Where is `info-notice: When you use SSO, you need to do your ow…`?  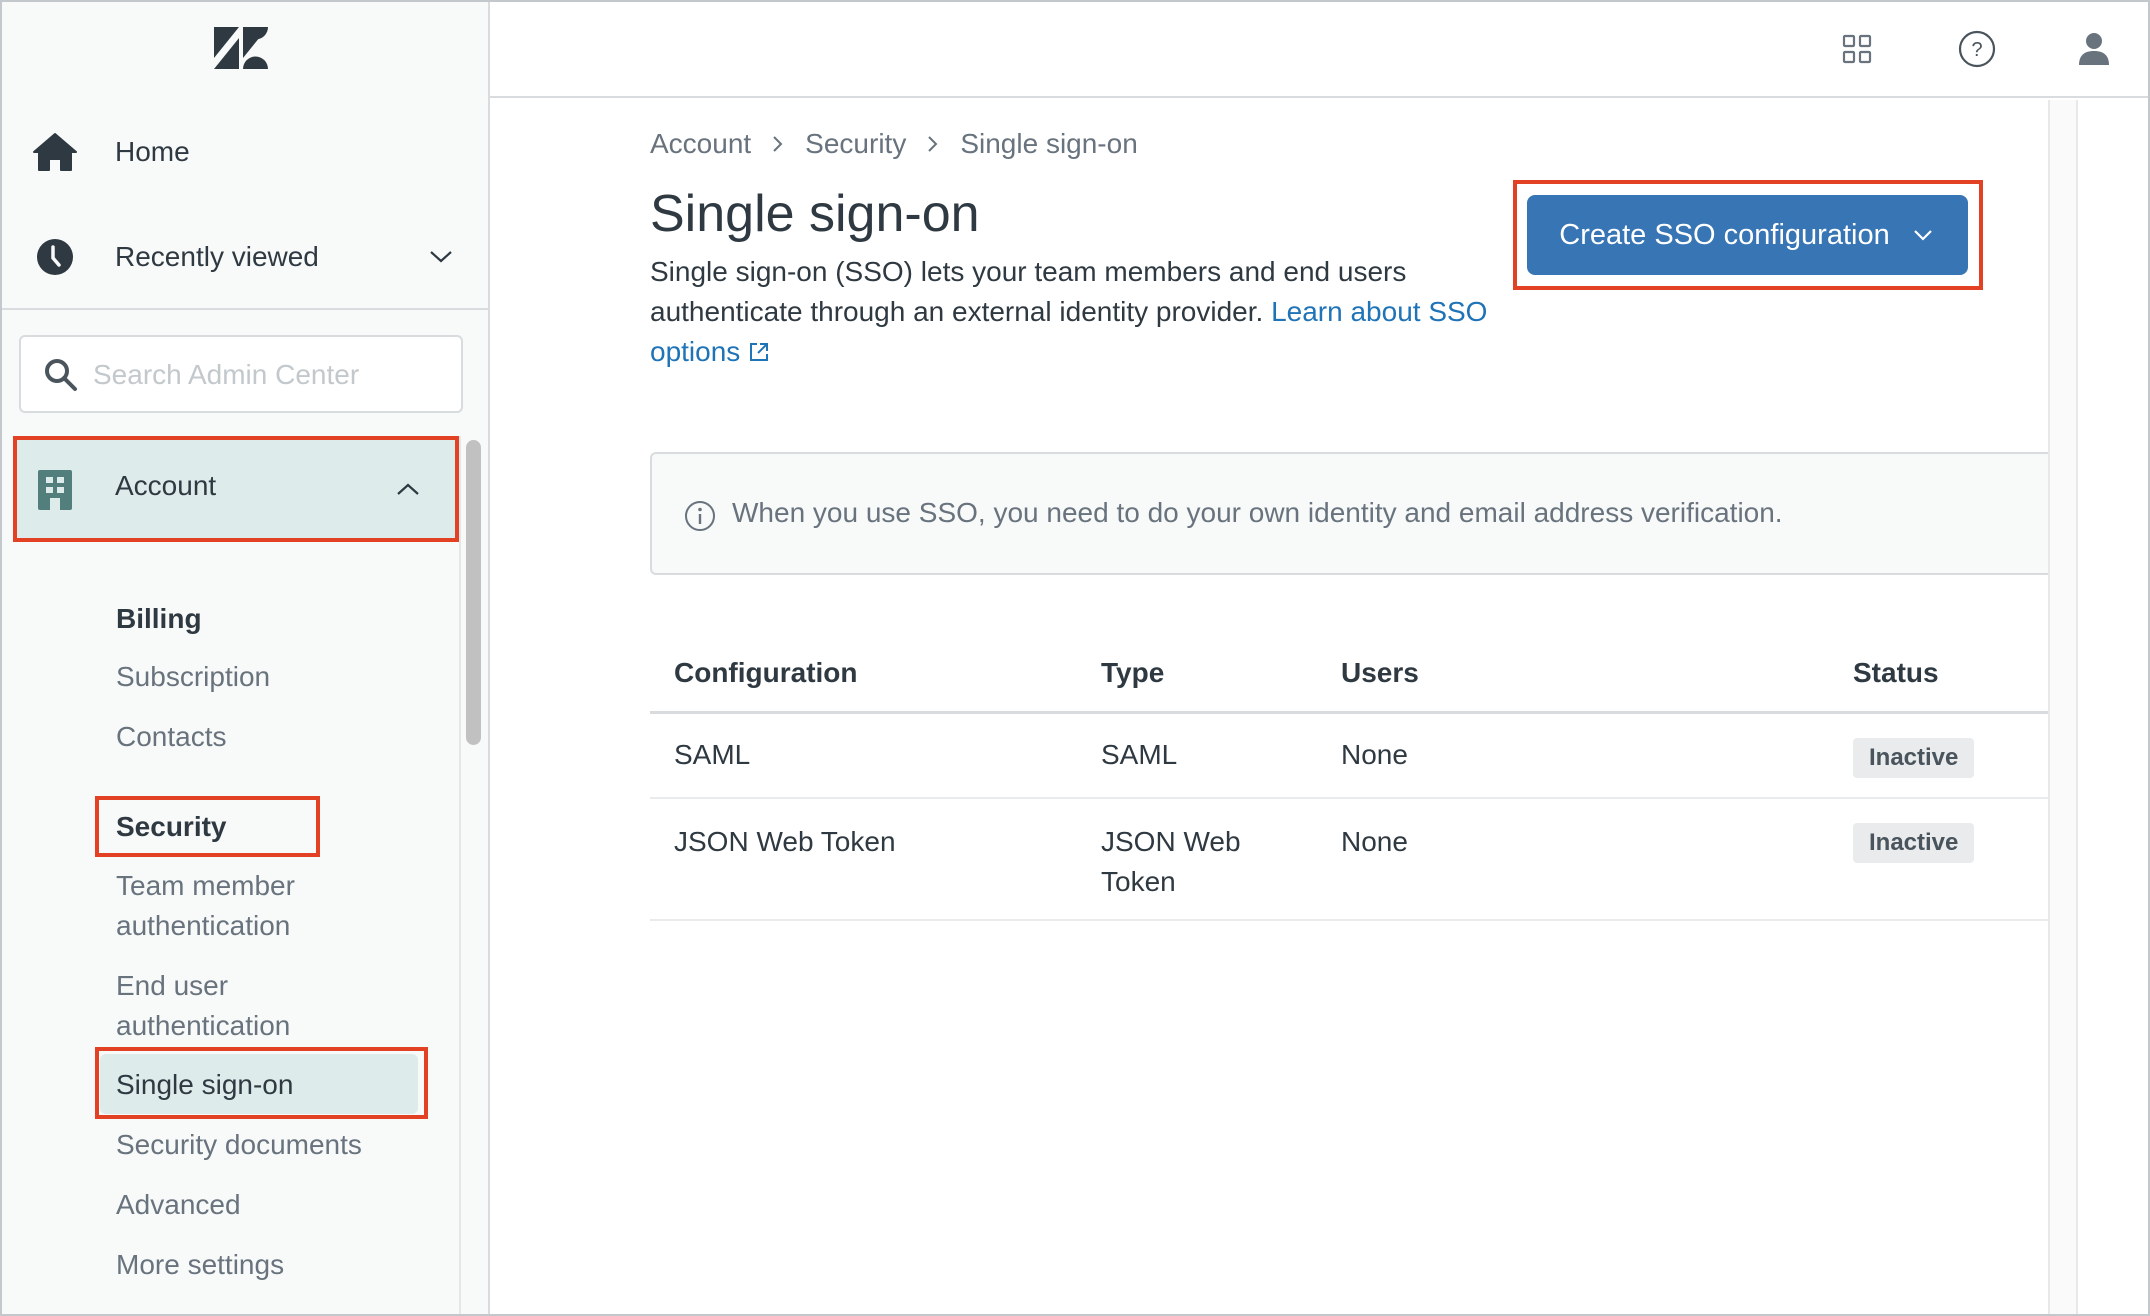
info-notice: When you use SSO, you need to do your ow… is located at coordinates (1349, 513).